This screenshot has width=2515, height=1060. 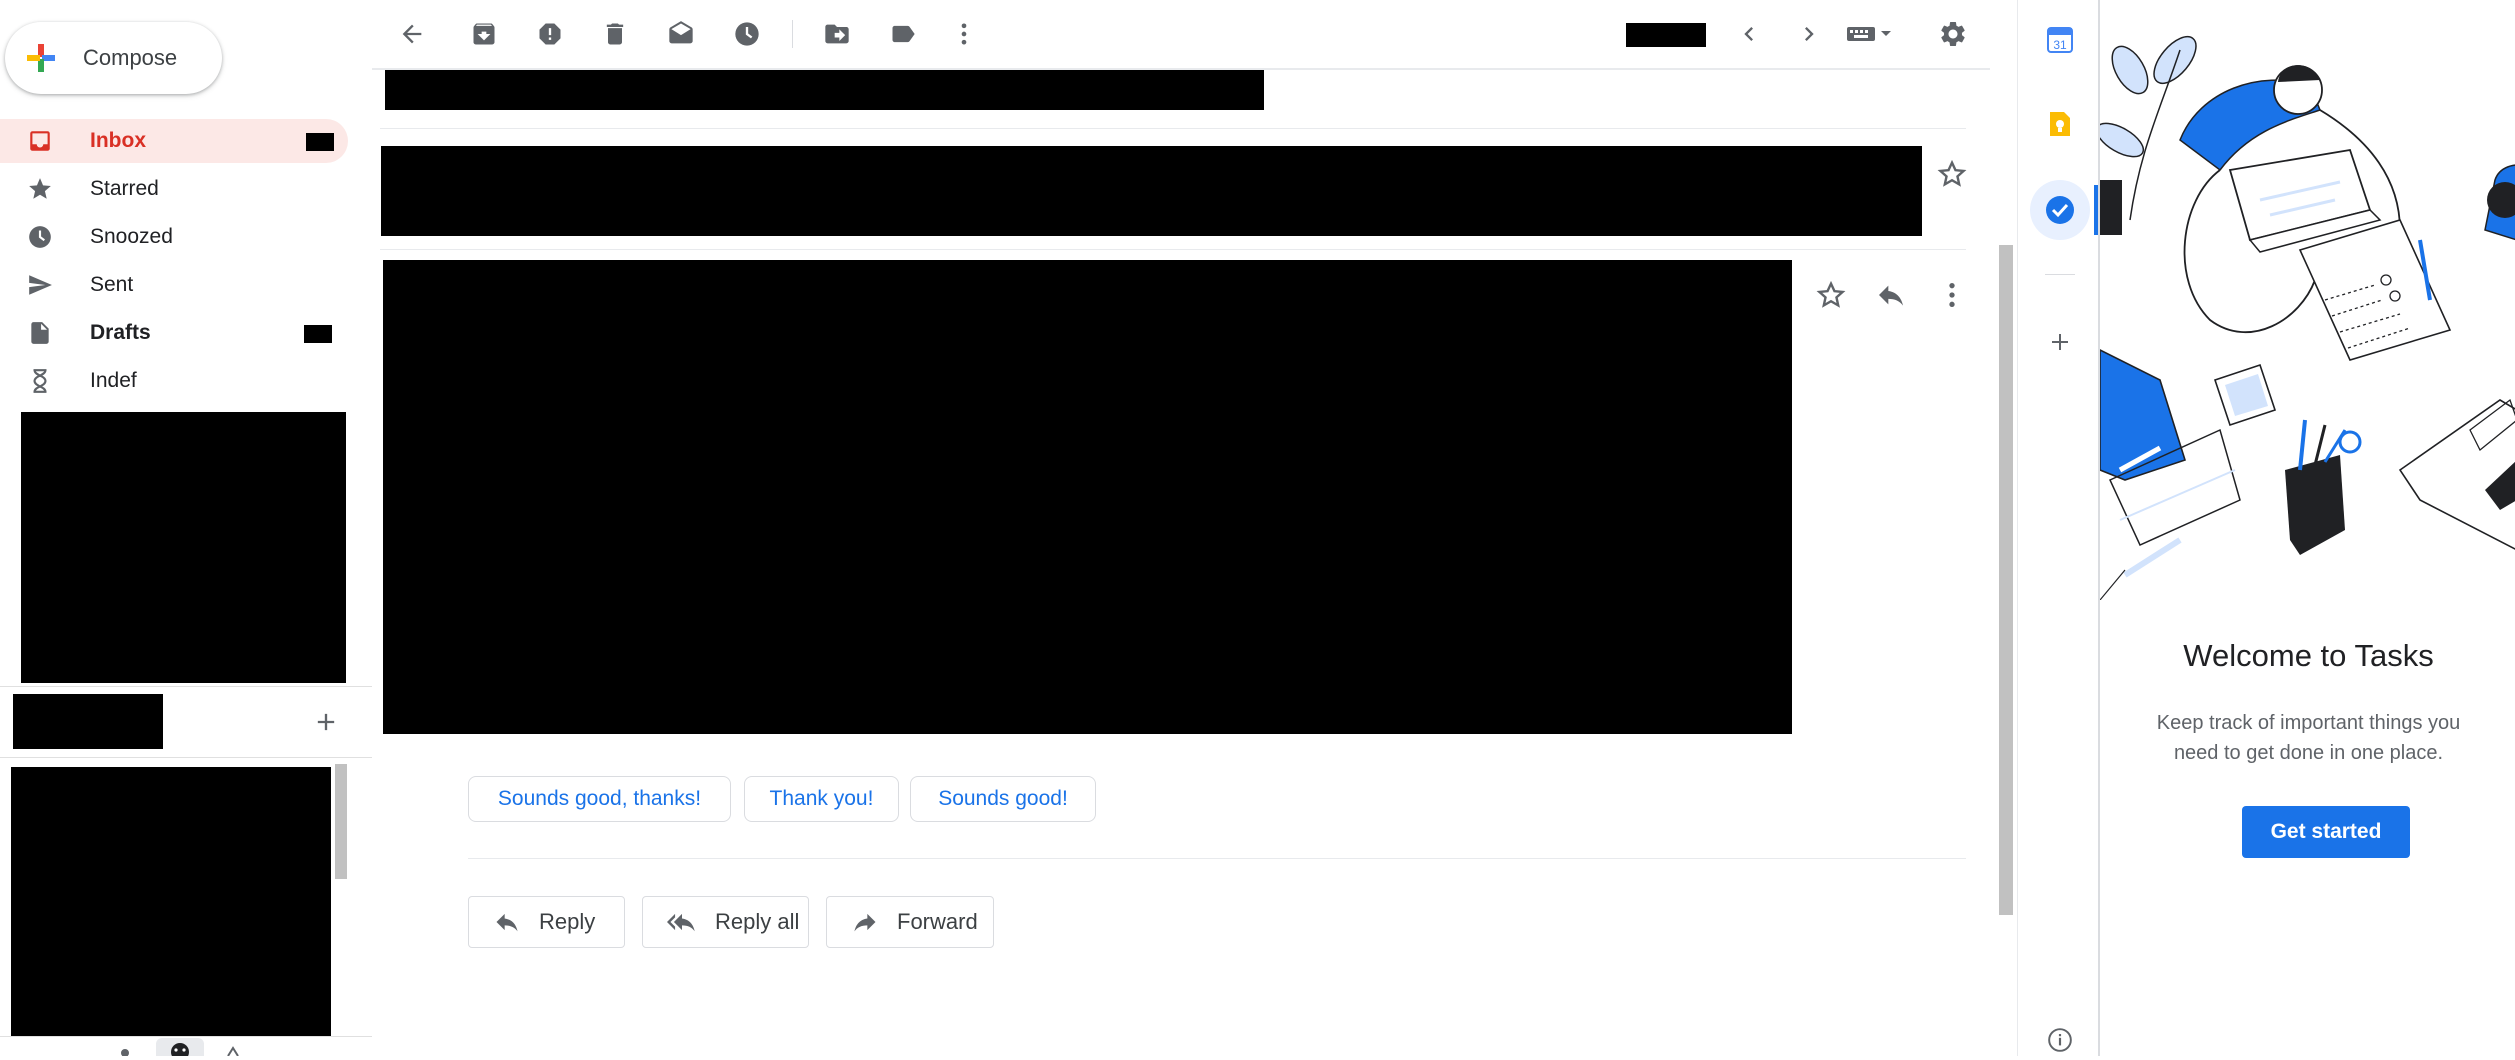 What do you see at coordinates (174, 381) in the screenshot?
I see `sidebar-item-indef: Indef` at bounding box center [174, 381].